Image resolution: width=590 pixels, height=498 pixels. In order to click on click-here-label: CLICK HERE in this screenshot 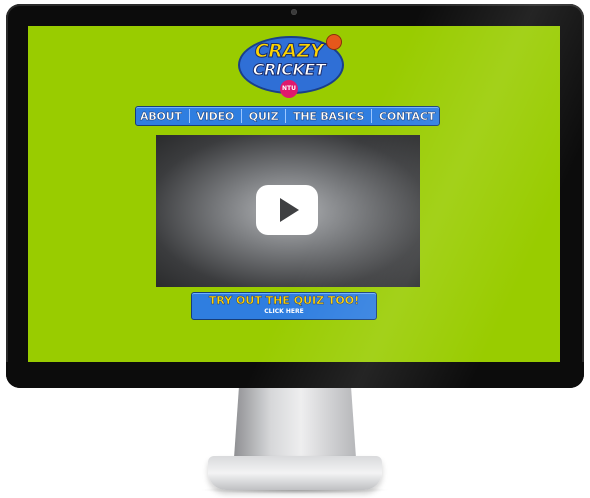, I will do `click(284, 311)`.